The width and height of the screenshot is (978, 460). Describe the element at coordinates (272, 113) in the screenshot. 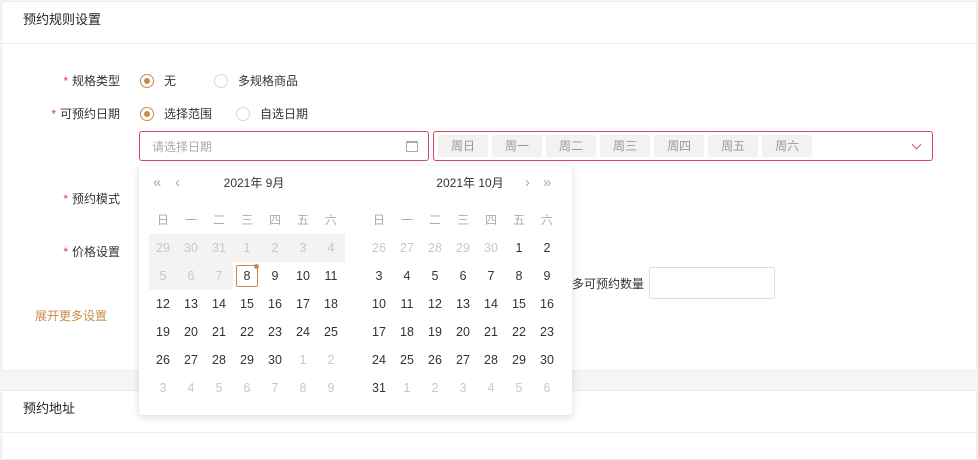

I see `radio-custom-date: 自选日期` at that location.